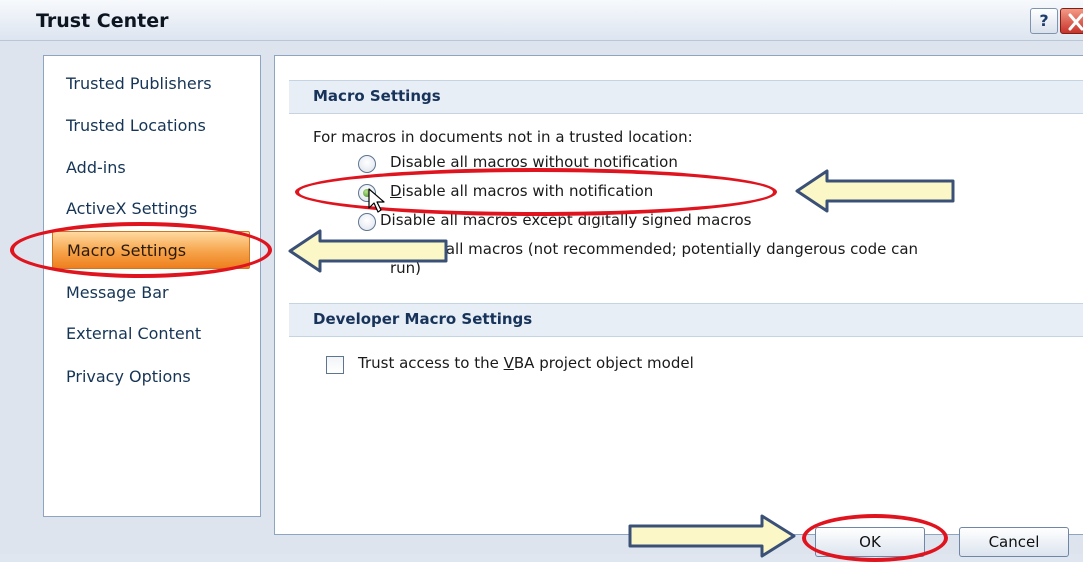  I want to click on close-icon, so click(1075, 22).